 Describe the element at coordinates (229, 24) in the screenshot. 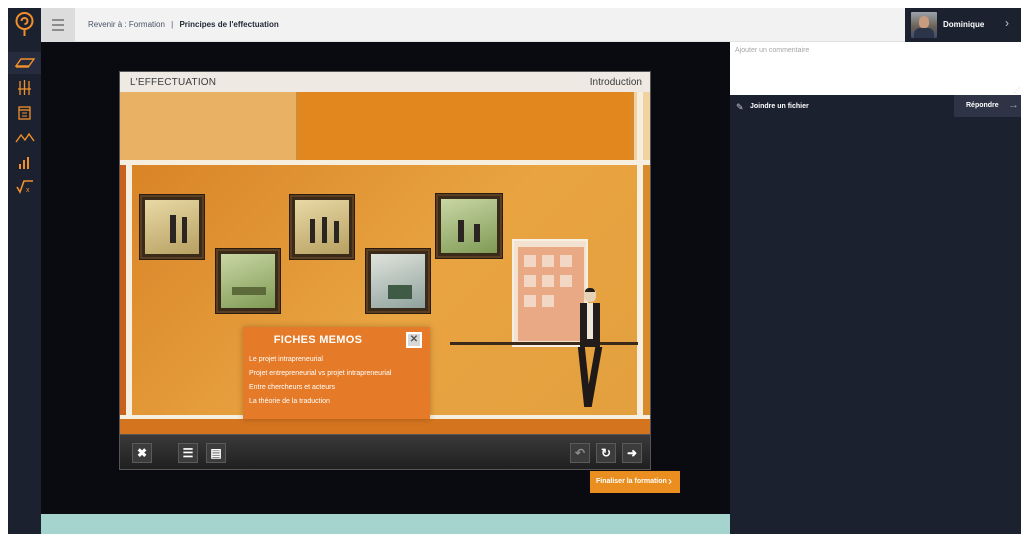

I see `breadcrumb-current: Principes de l'effectuation` at that location.